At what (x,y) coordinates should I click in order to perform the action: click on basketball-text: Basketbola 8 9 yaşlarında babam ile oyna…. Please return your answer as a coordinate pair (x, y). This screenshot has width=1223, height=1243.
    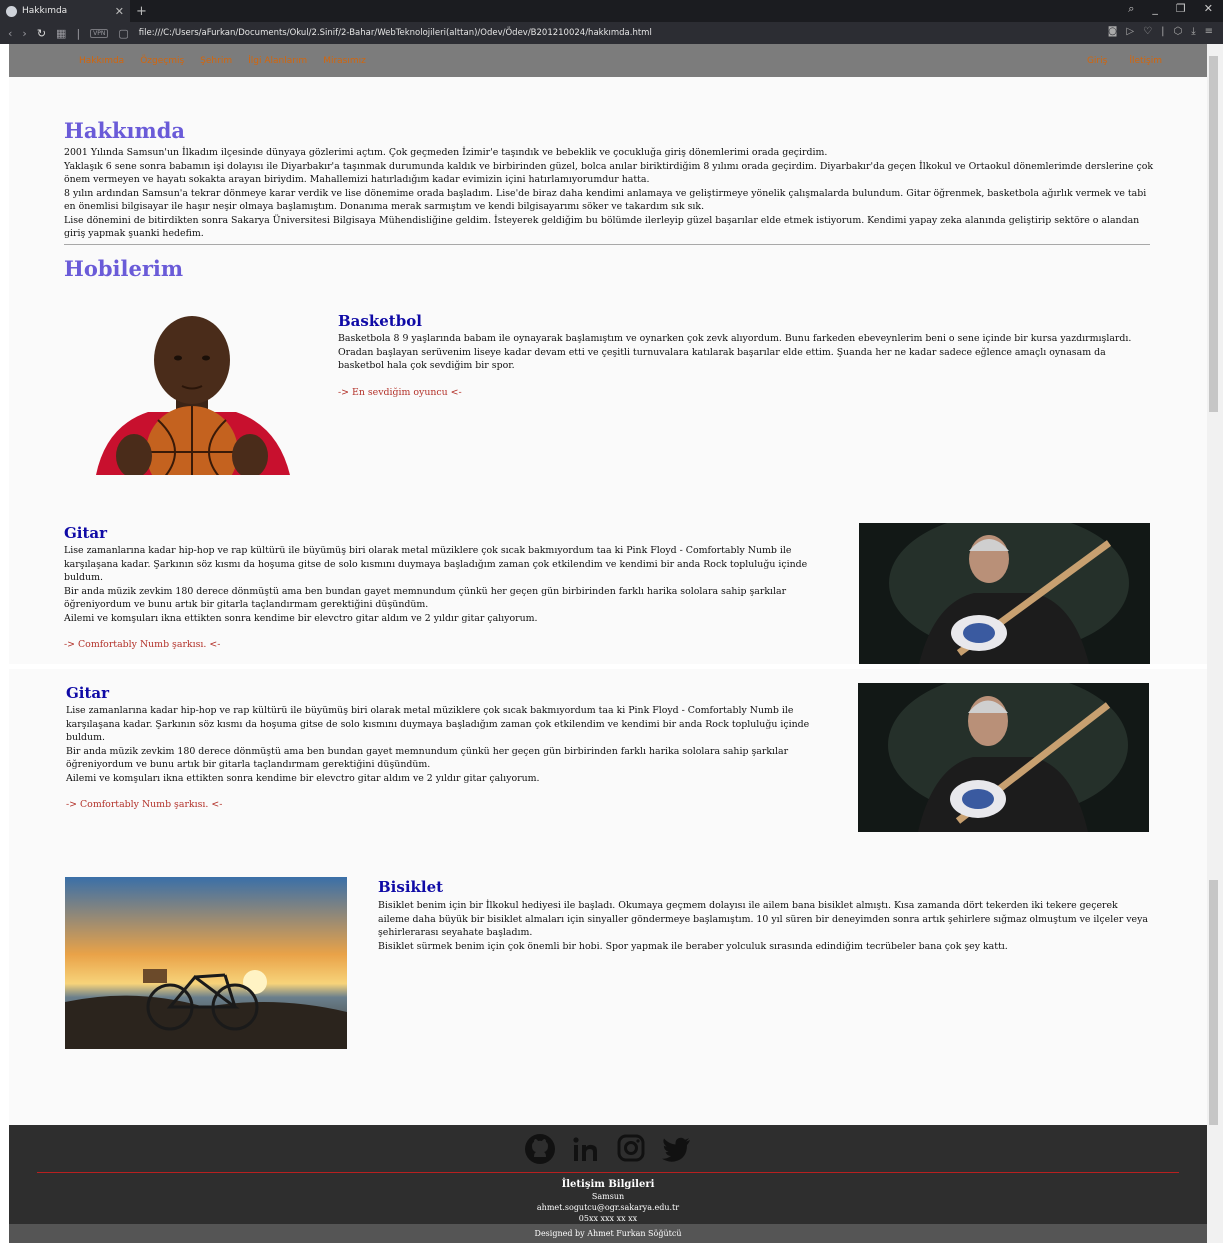
    Looking at the image, I should click on (735, 352).